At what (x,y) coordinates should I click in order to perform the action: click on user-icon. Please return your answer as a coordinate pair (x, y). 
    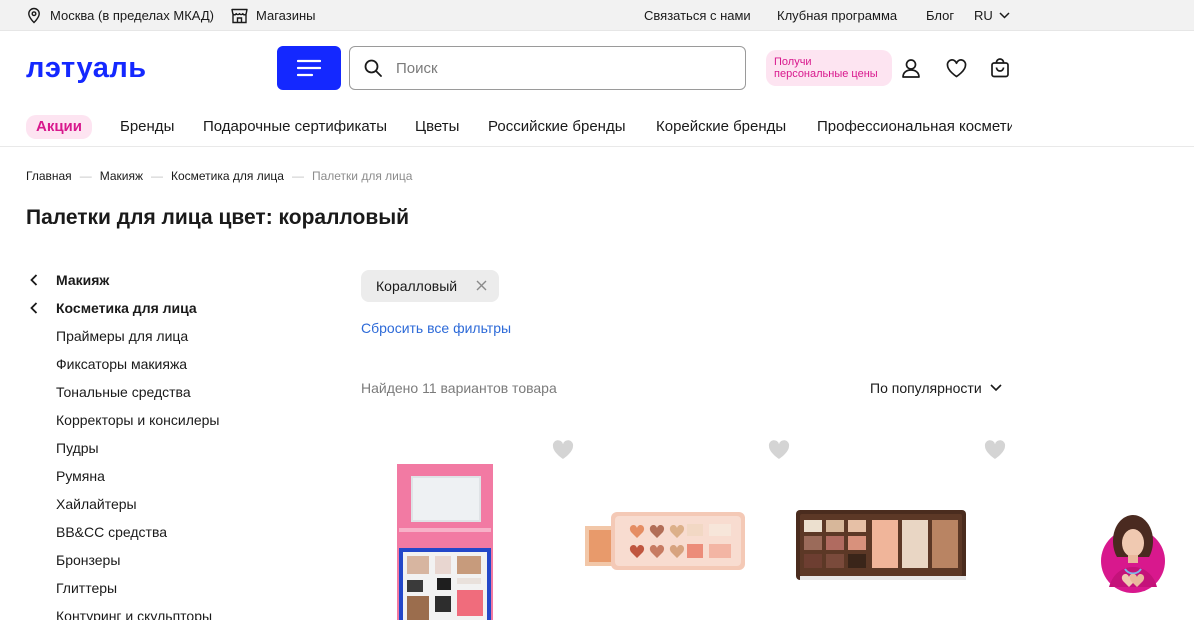
    Looking at the image, I should click on (911, 68).